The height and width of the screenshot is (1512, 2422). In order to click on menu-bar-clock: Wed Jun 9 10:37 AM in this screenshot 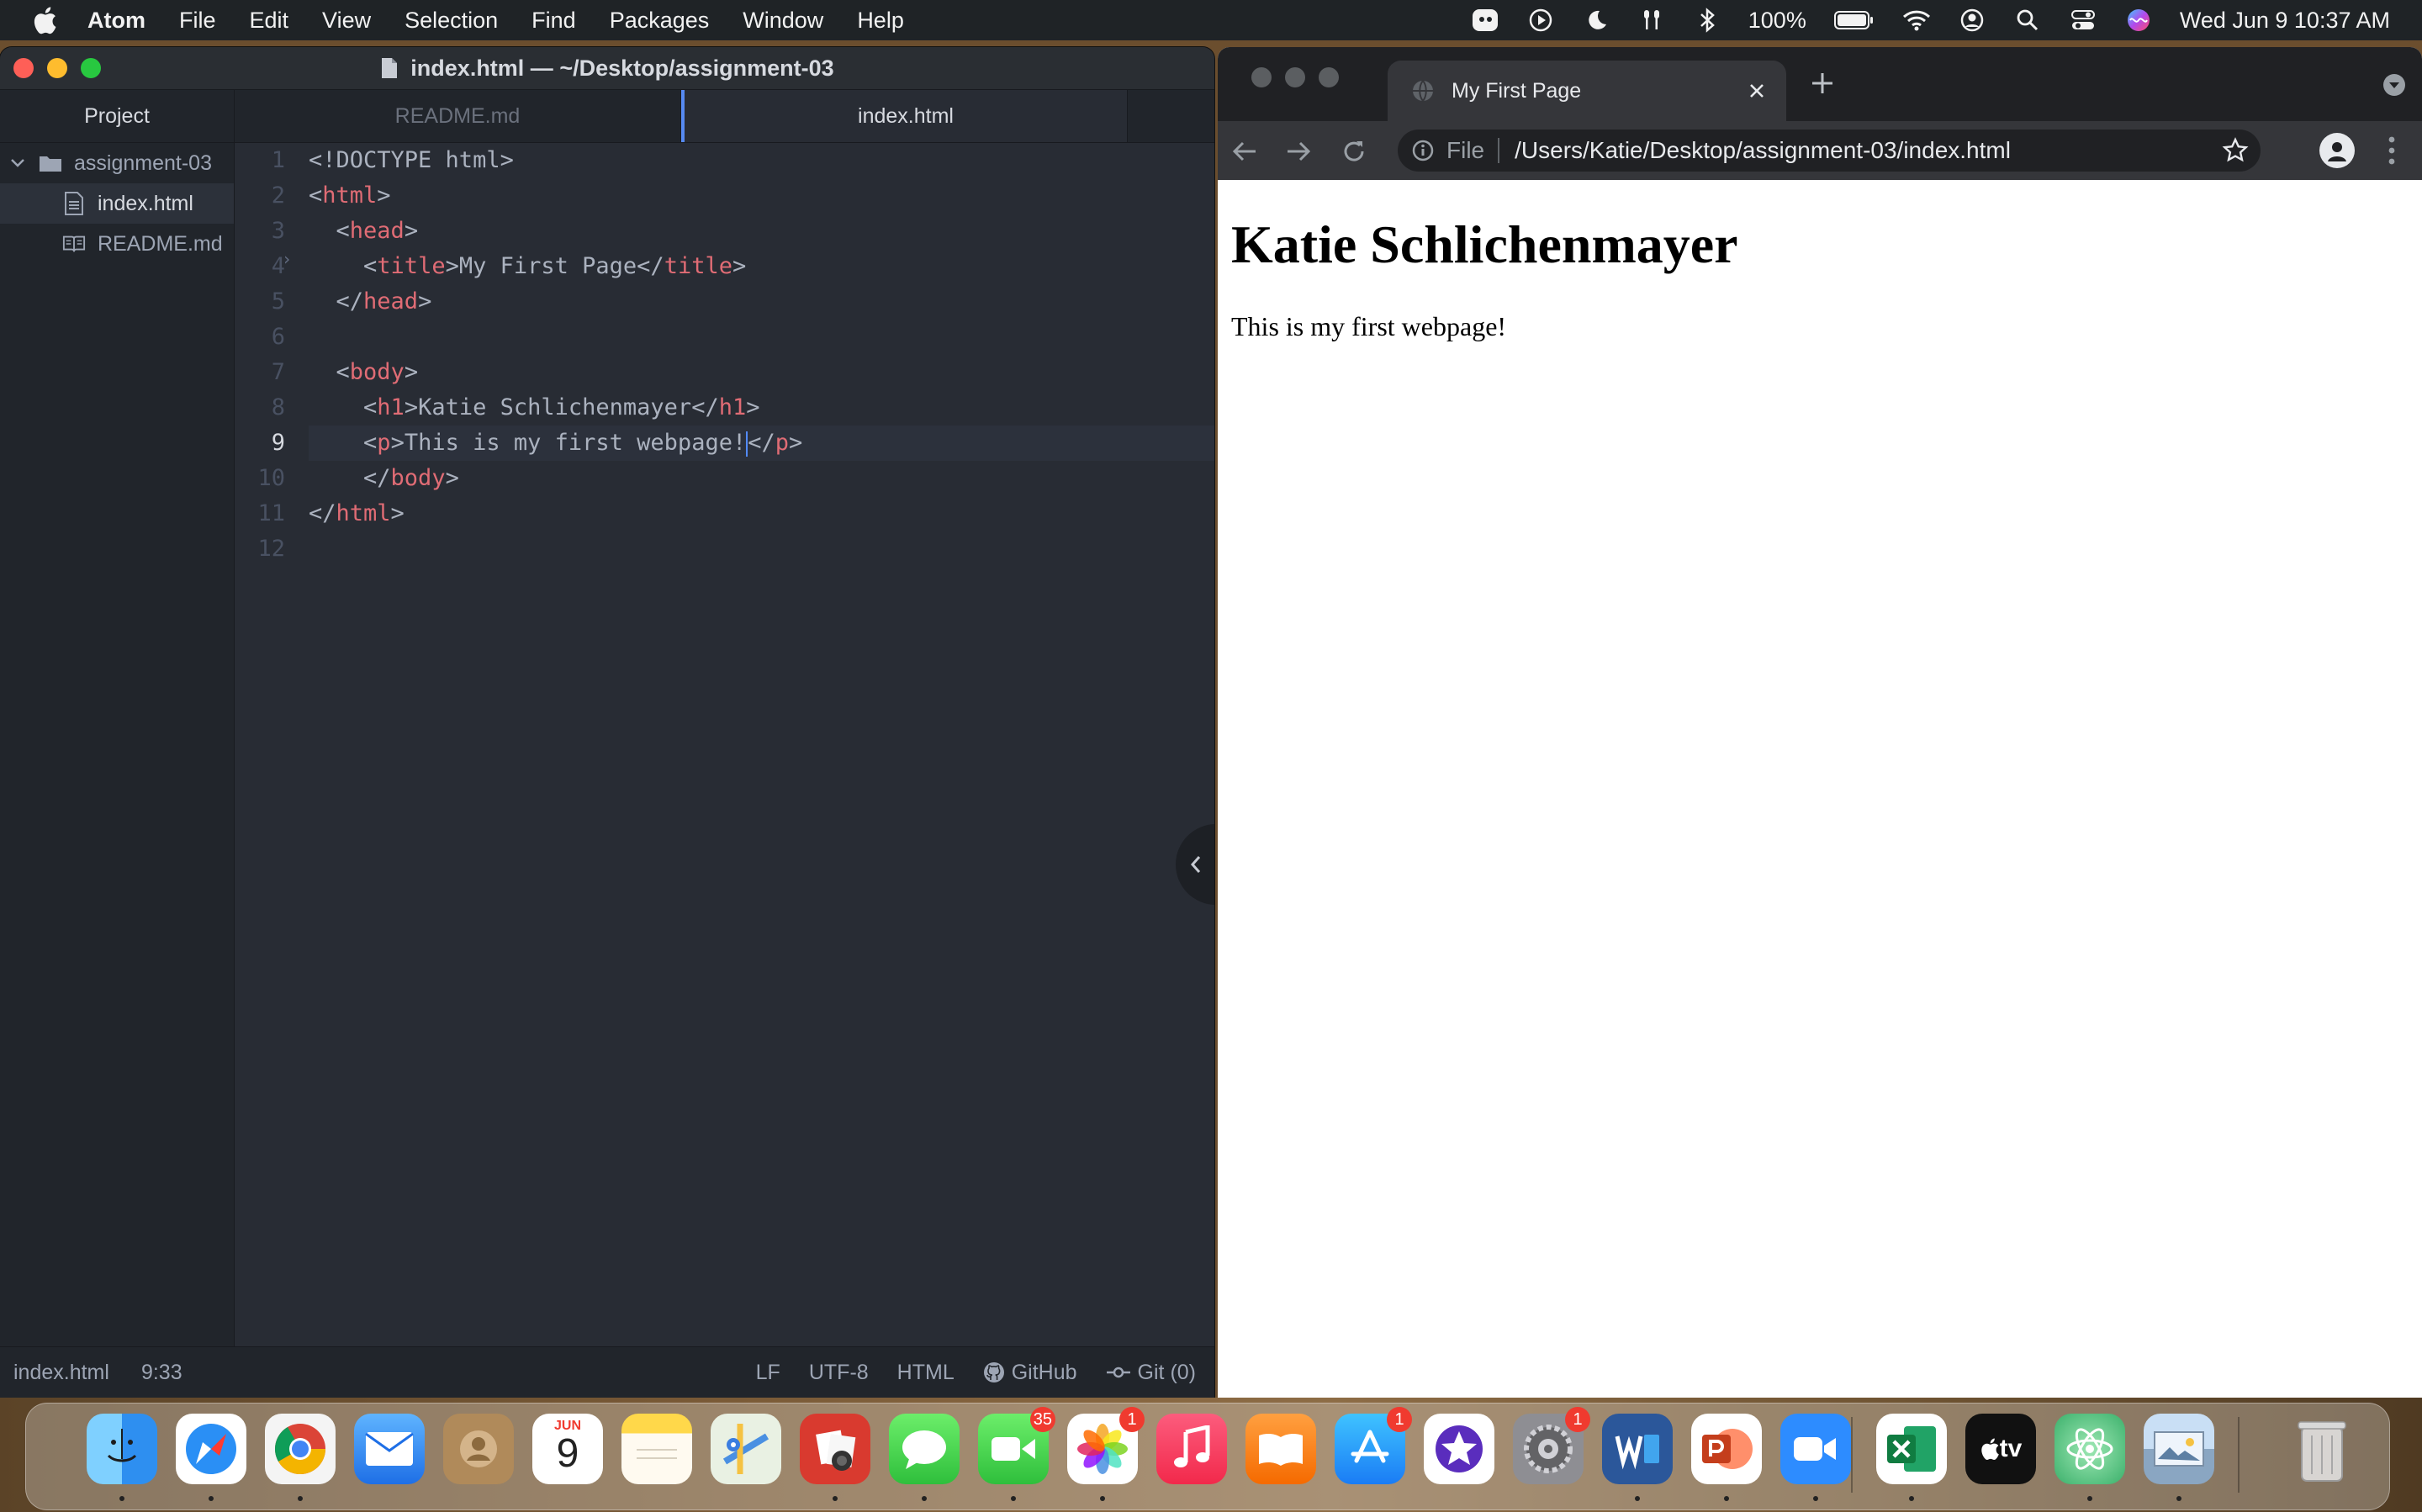, I will do `click(2285, 21)`.